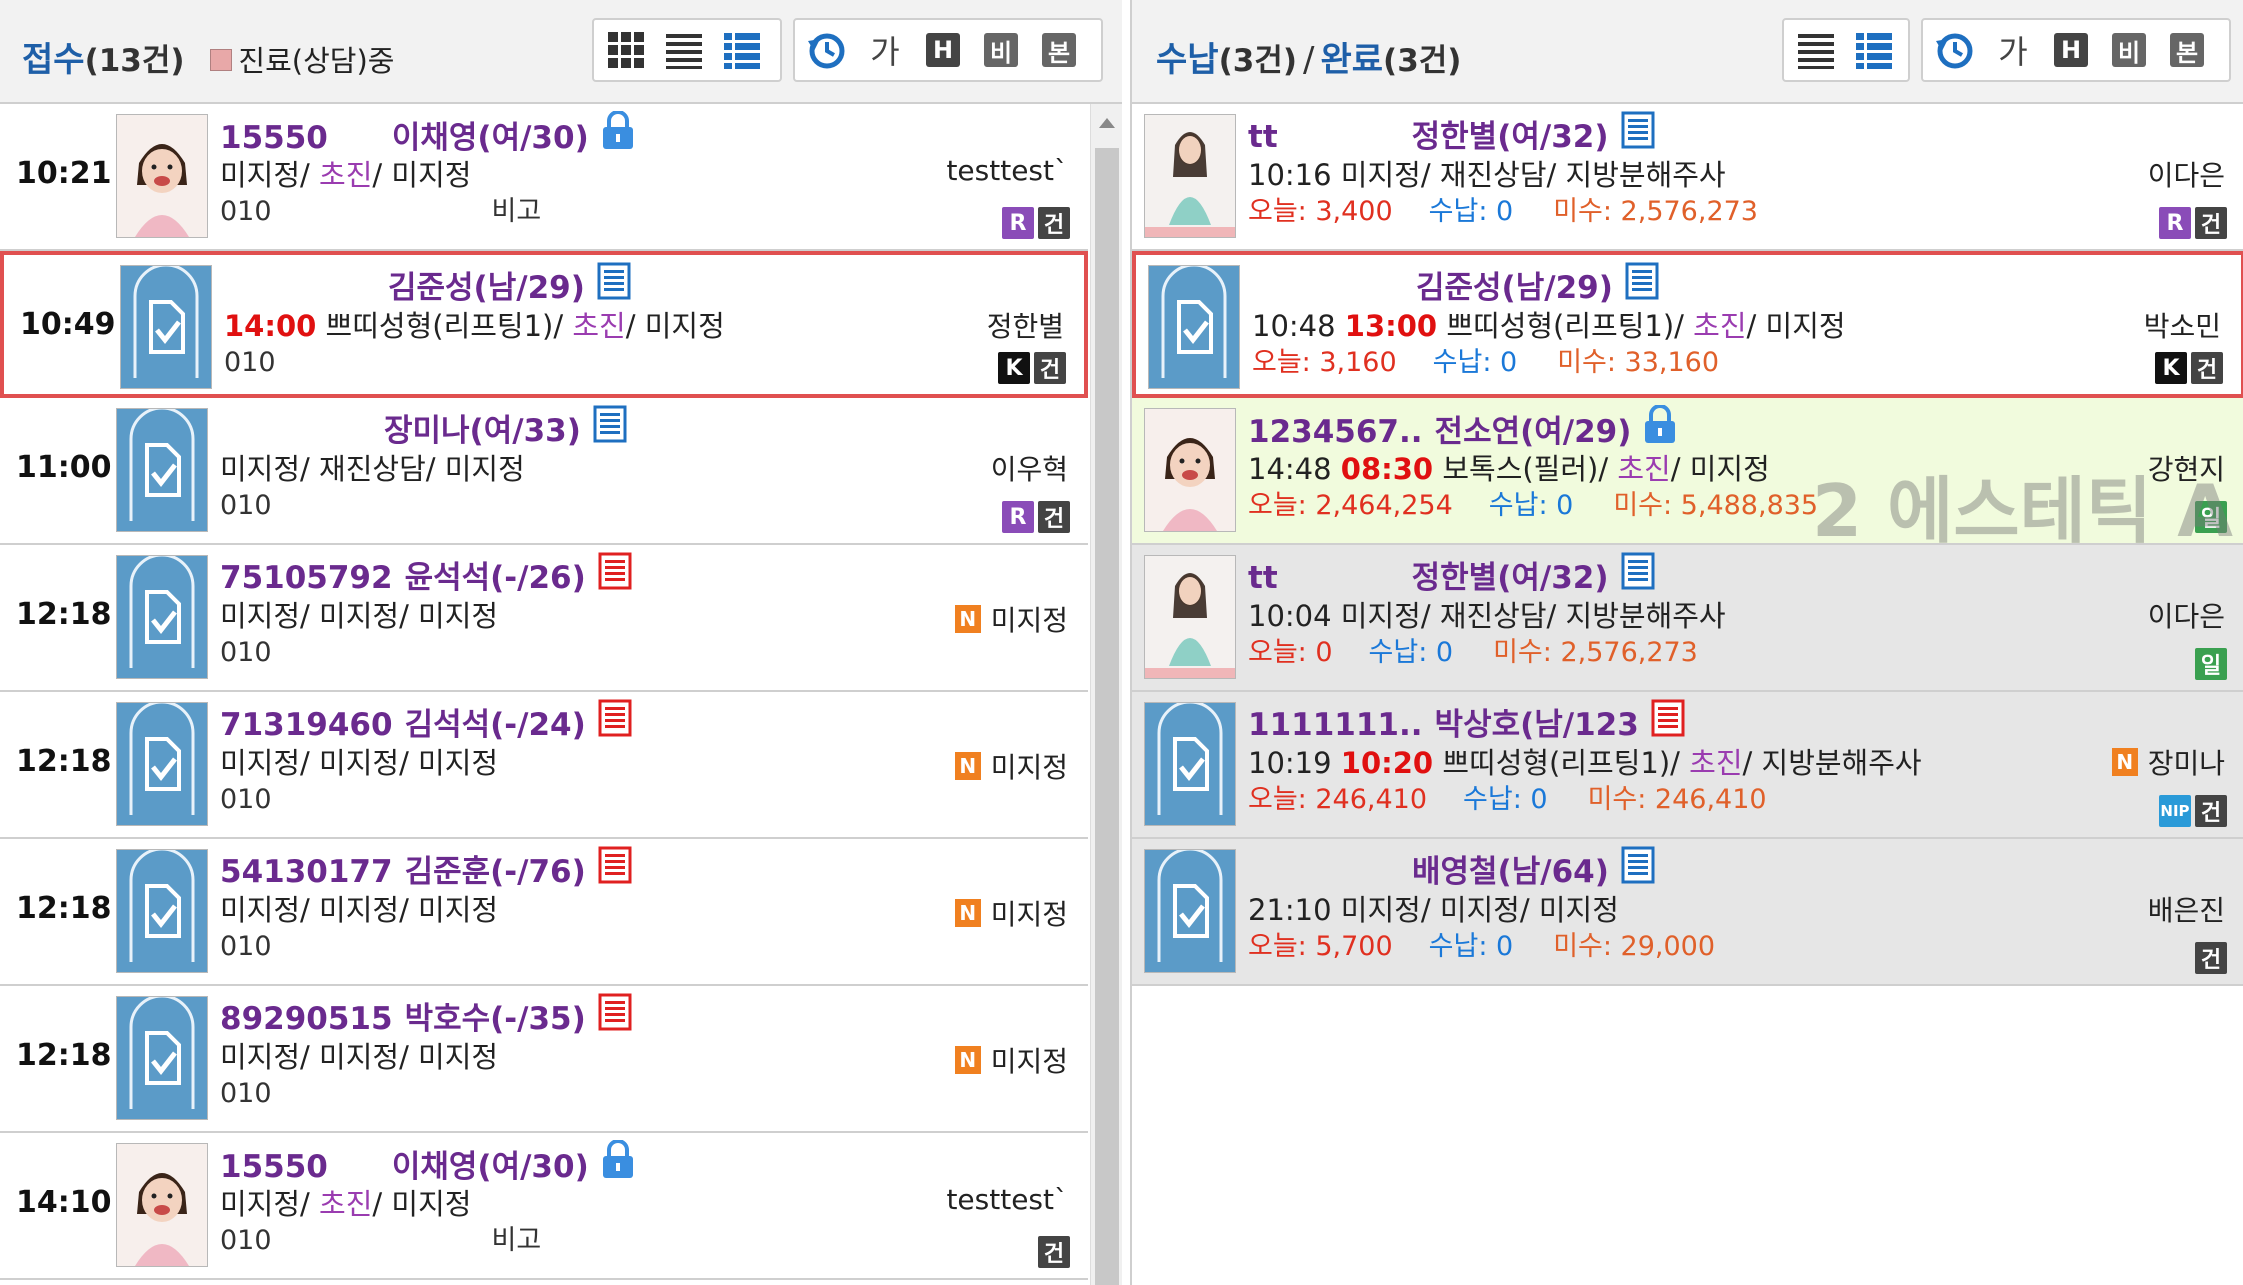  What do you see at coordinates (2129, 50) in the screenshot?
I see `payment-b-filter-button: 비` at bounding box center [2129, 50].